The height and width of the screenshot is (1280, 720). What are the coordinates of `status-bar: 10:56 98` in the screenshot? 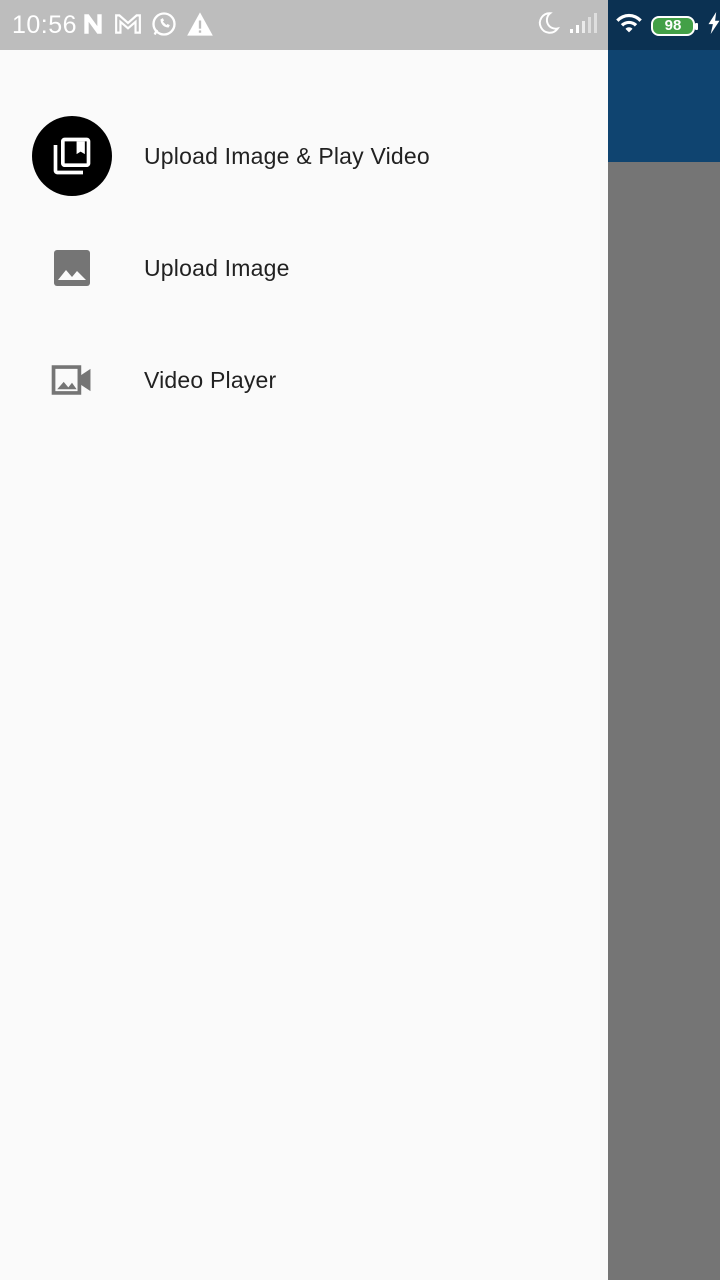 It's located at (360, 25).